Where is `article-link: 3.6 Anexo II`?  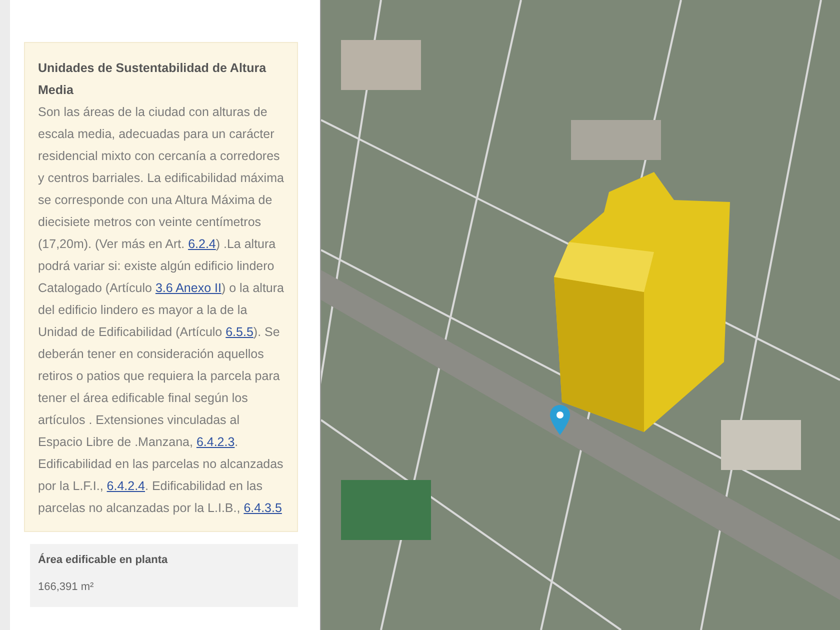 article-link: 3.6 Anexo II is located at coordinates (188, 288).